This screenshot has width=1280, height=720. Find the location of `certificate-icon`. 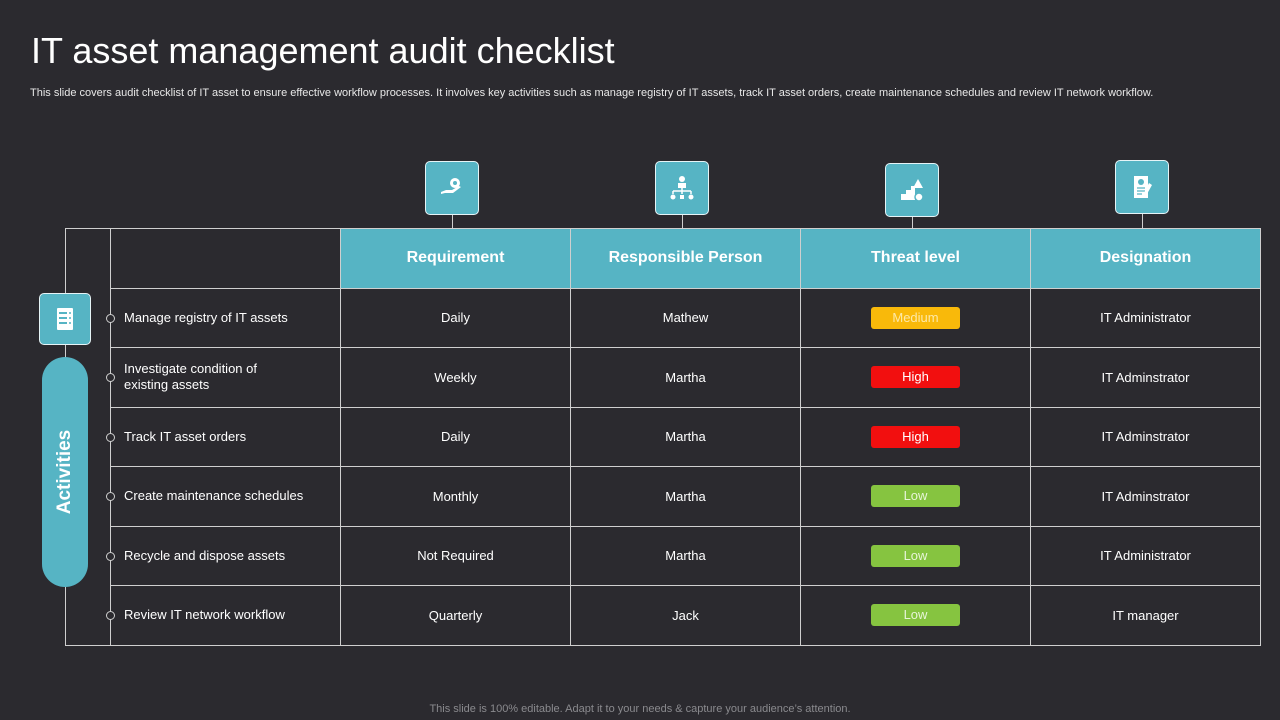

certificate-icon is located at coordinates (1142, 187).